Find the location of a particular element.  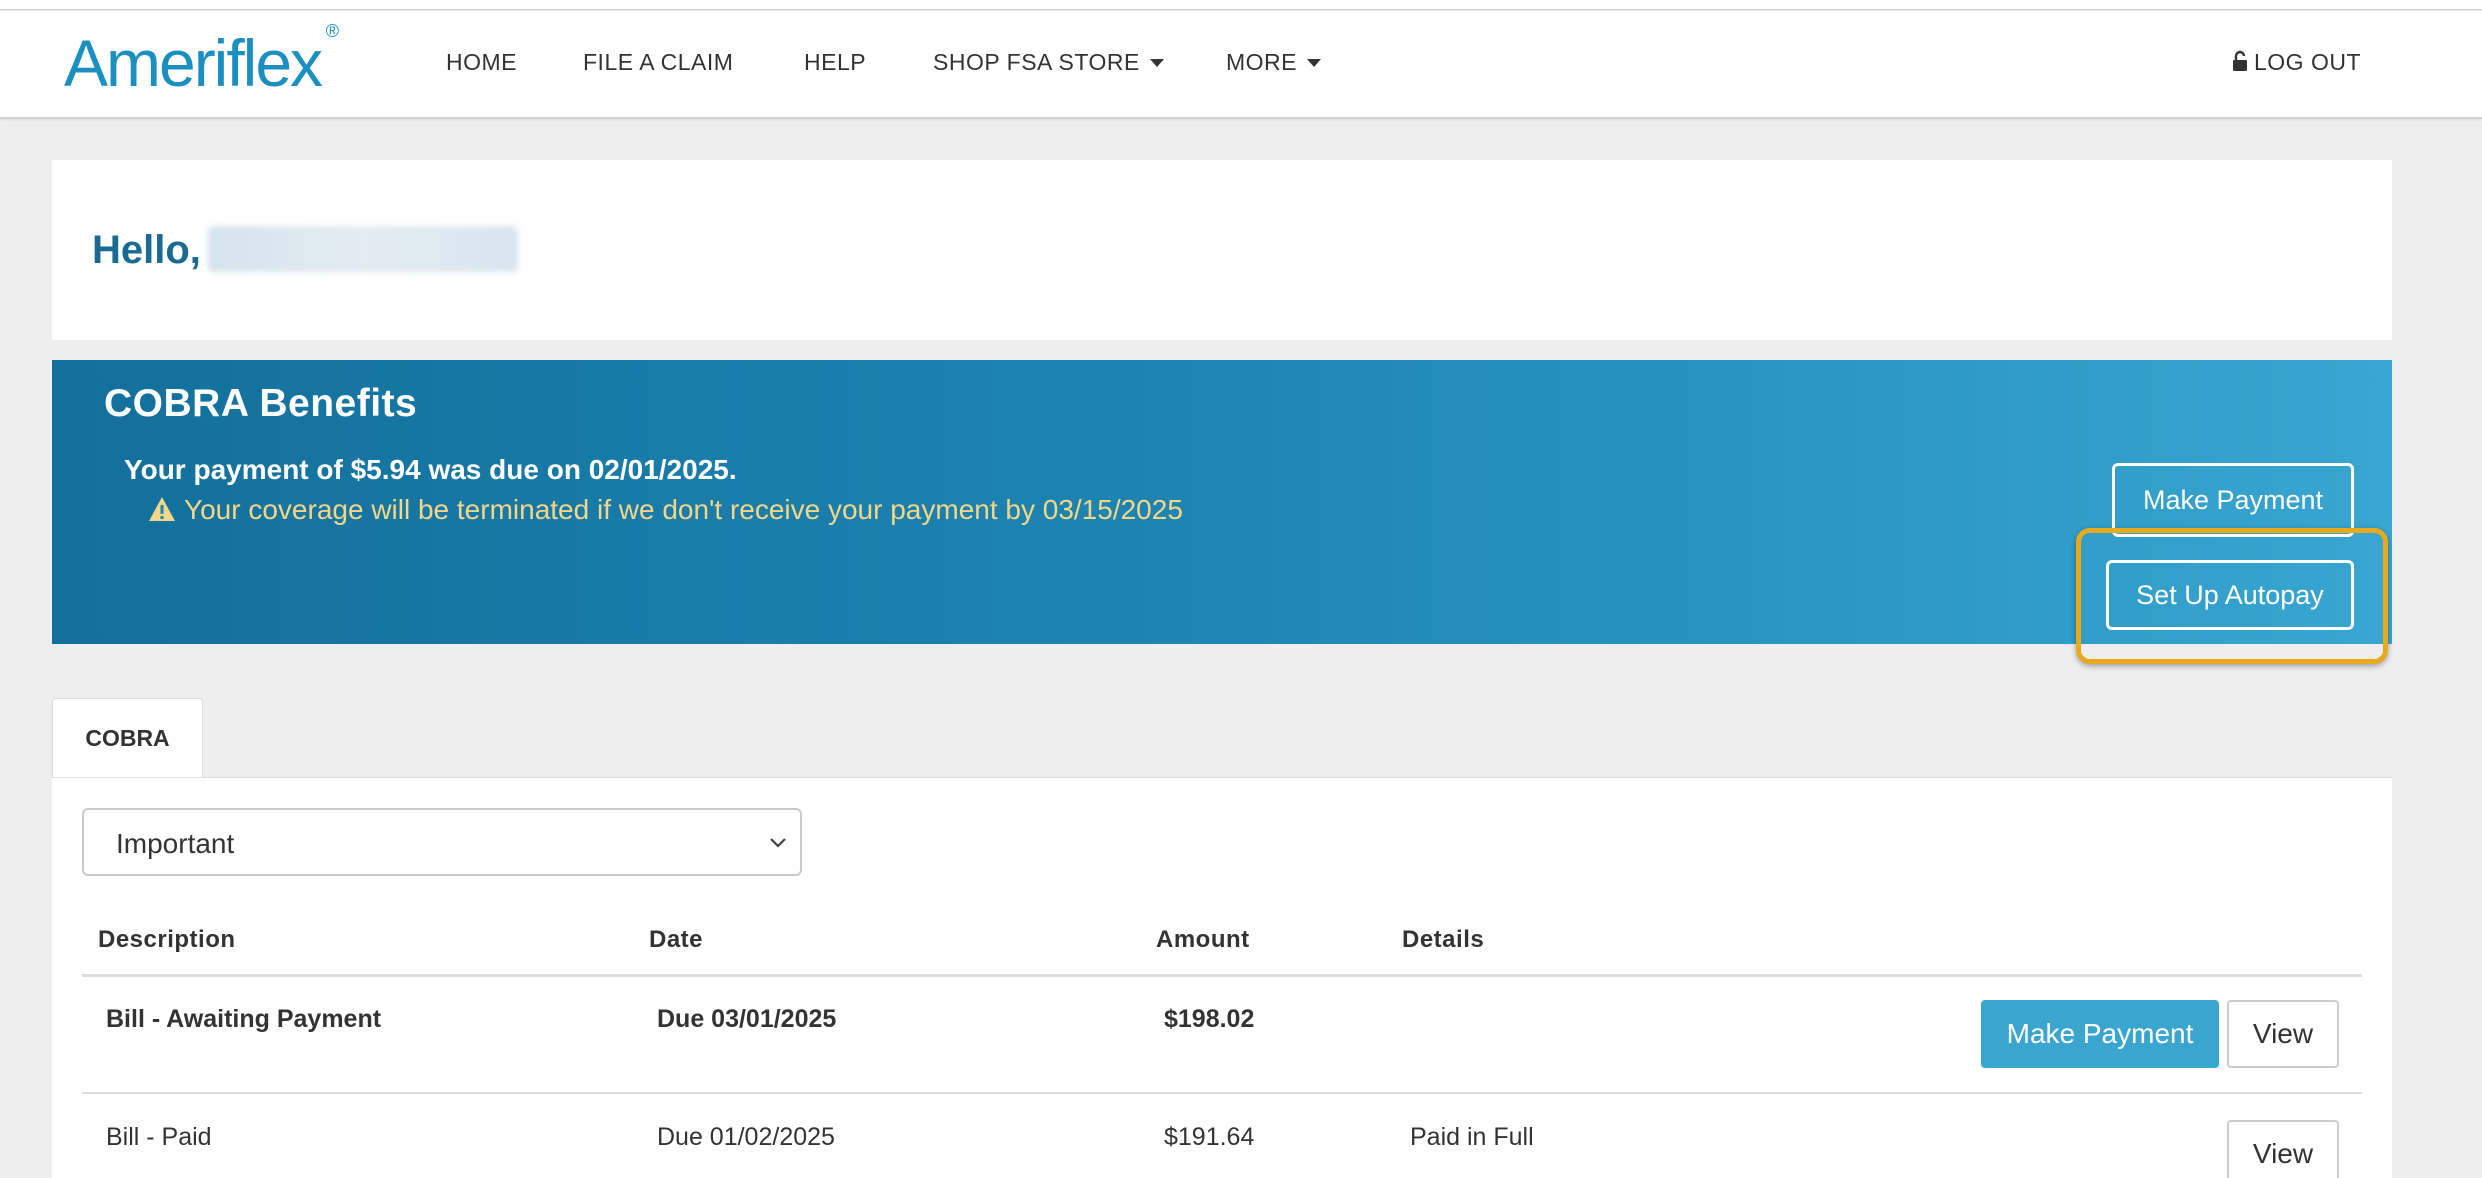

set-up-autopay-button: Set Up Autopay is located at coordinates (2230, 595).